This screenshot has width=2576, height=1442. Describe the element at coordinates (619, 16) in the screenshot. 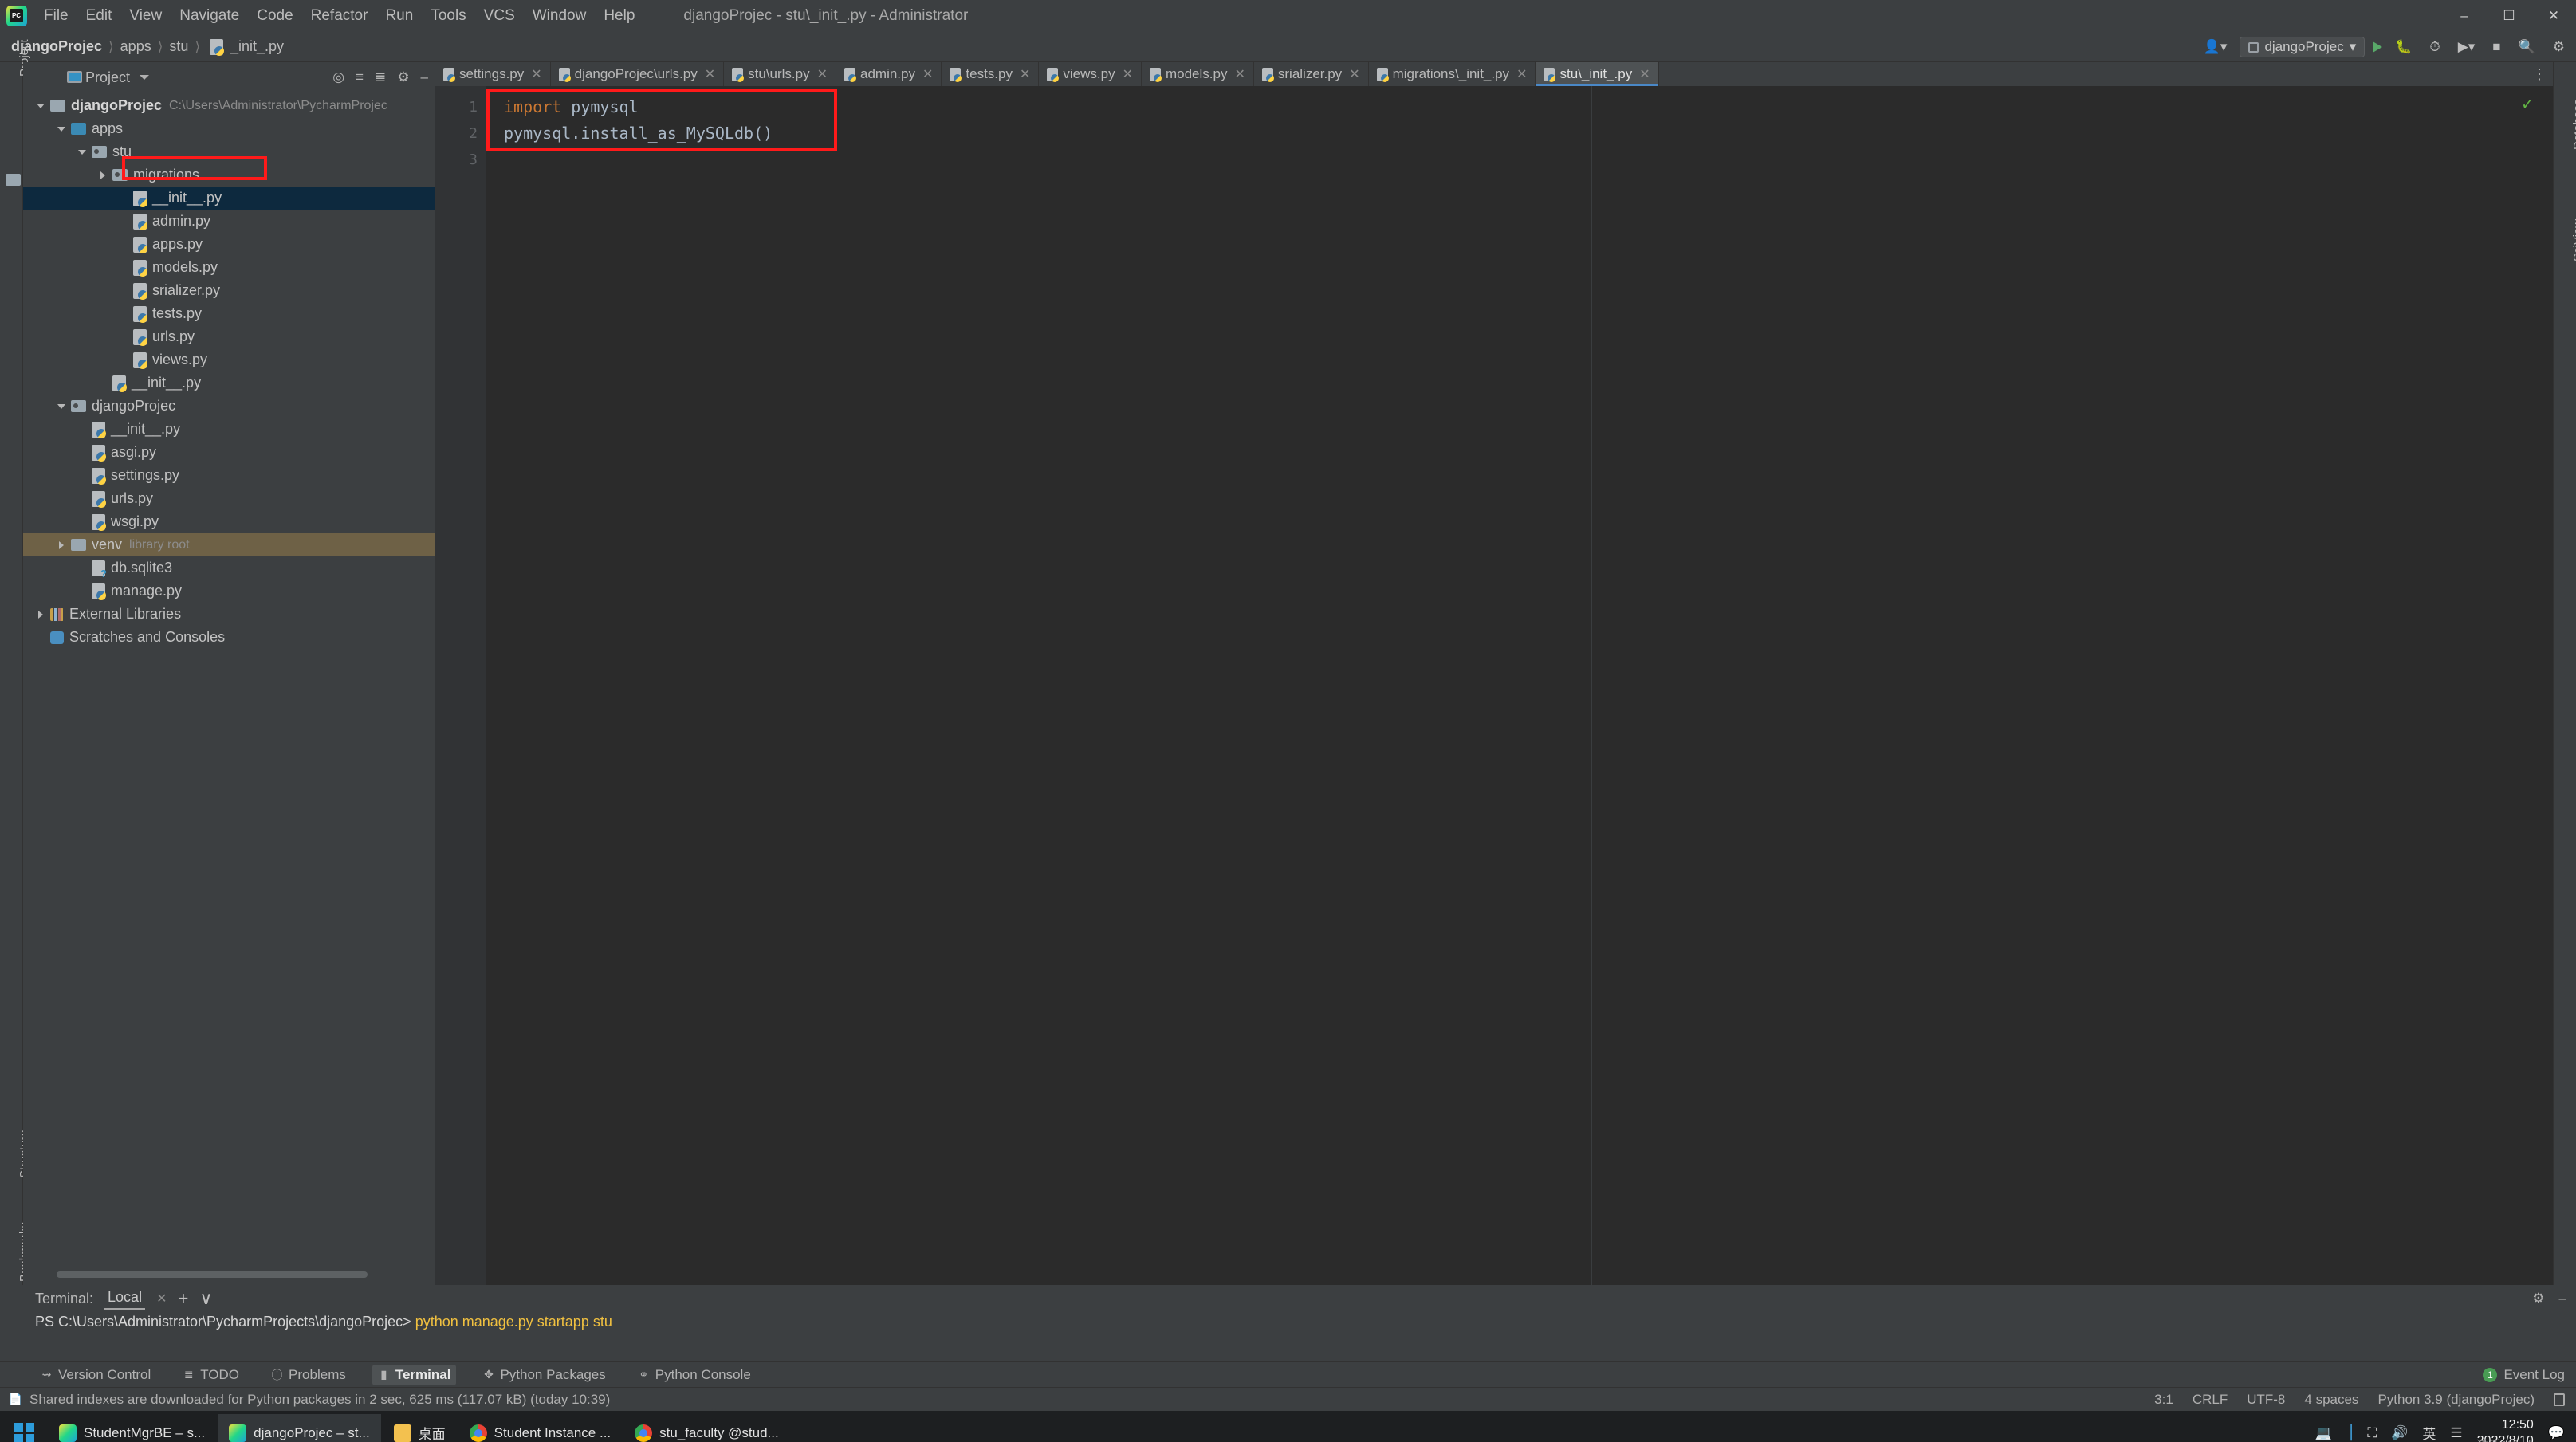

I see `menu-help: Help` at that location.